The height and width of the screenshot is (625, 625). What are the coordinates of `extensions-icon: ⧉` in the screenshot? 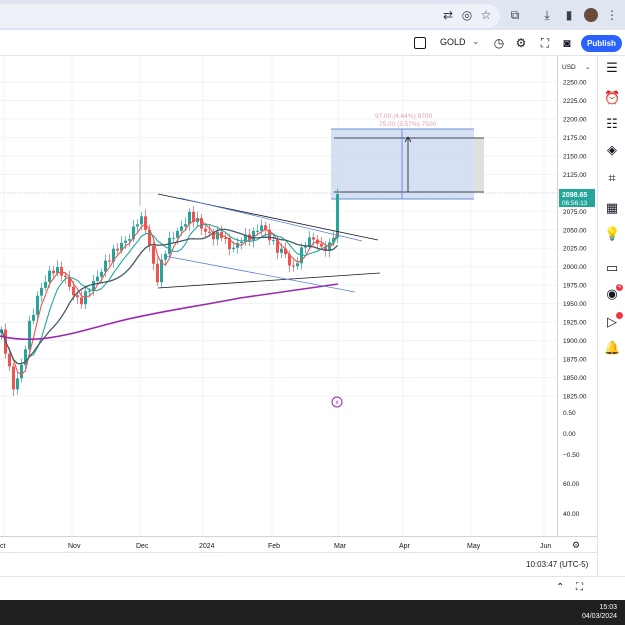 It's located at (515, 15).